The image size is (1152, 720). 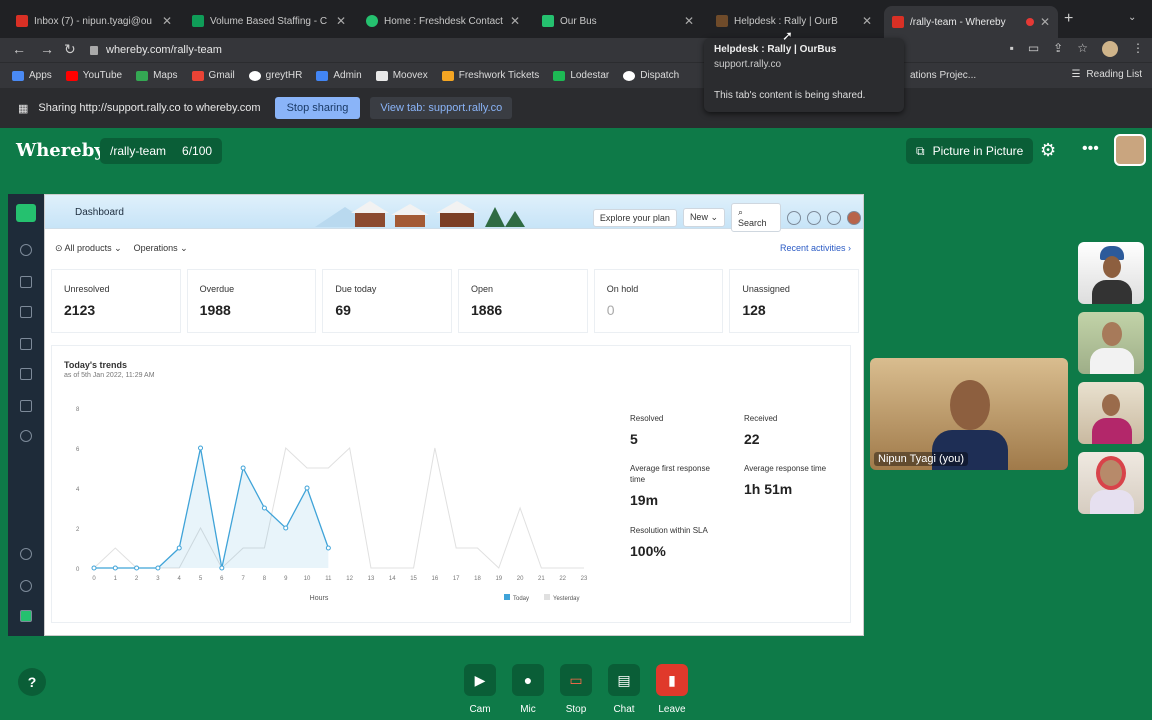 I want to click on menu-icon: ⋮, so click(x=1138, y=49).